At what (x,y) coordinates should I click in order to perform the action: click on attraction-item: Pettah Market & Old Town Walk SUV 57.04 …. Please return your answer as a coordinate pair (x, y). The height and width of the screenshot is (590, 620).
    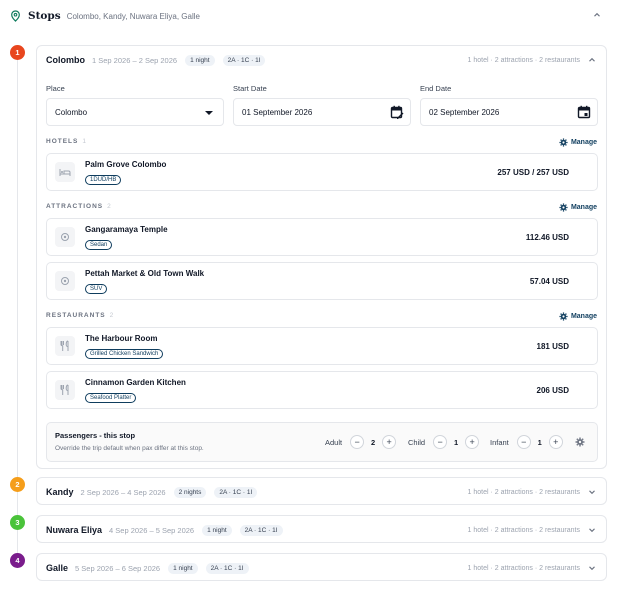
    Looking at the image, I should click on (322, 281).